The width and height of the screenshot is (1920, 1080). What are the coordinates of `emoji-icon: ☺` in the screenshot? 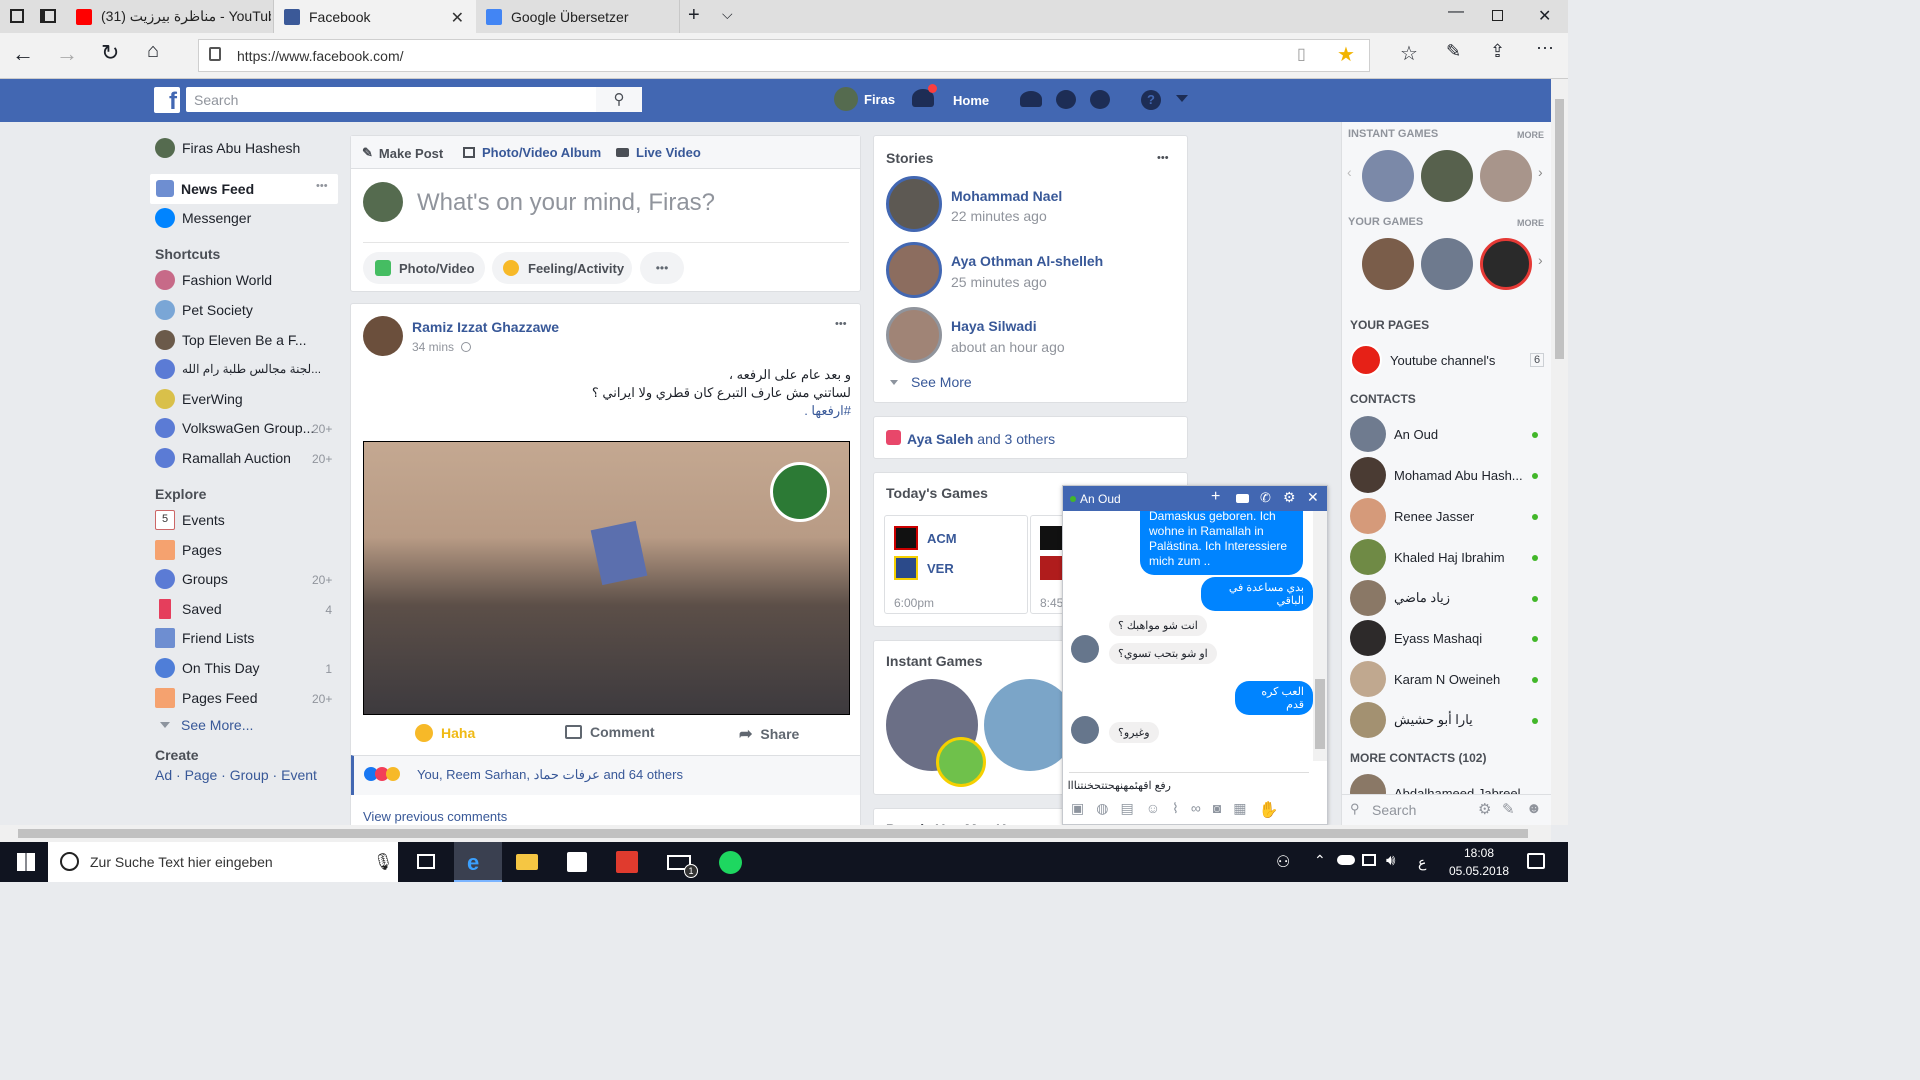 It's located at (1153, 810).